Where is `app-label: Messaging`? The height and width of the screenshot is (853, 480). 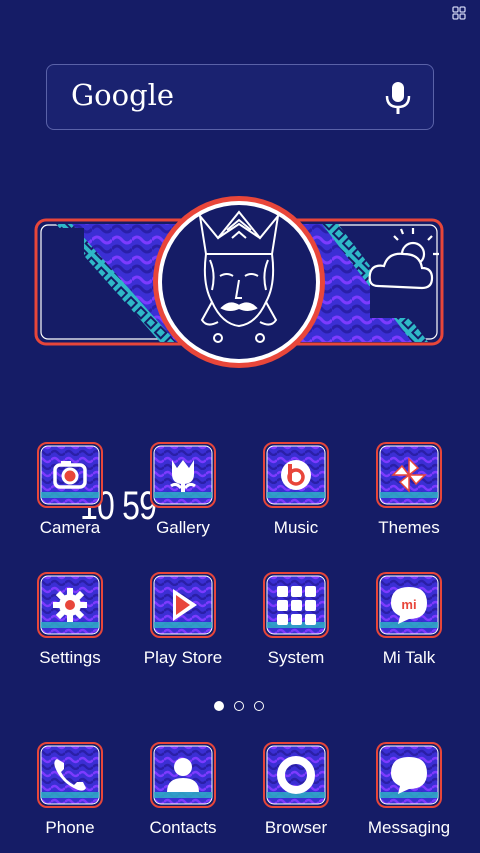 app-label: Messaging is located at coordinates (409, 827).